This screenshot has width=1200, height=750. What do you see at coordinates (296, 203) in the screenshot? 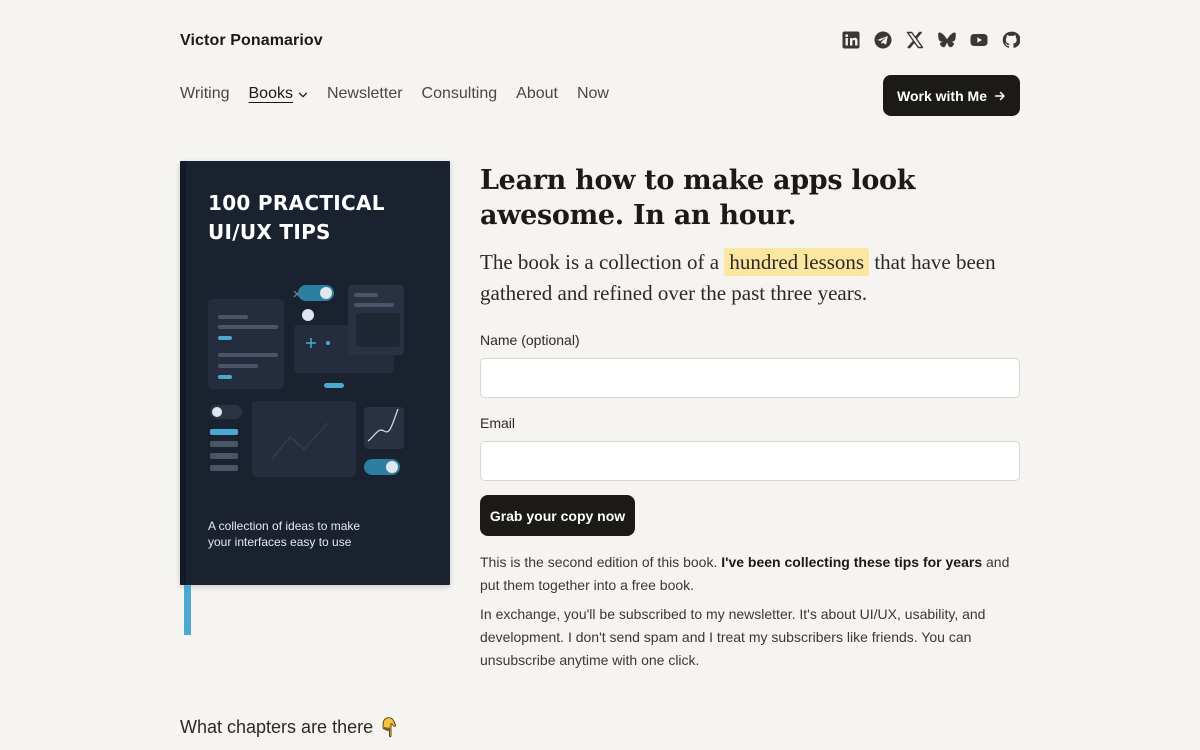
I see `book-title-line: 100 PRACTICAL` at bounding box center [296, 203].